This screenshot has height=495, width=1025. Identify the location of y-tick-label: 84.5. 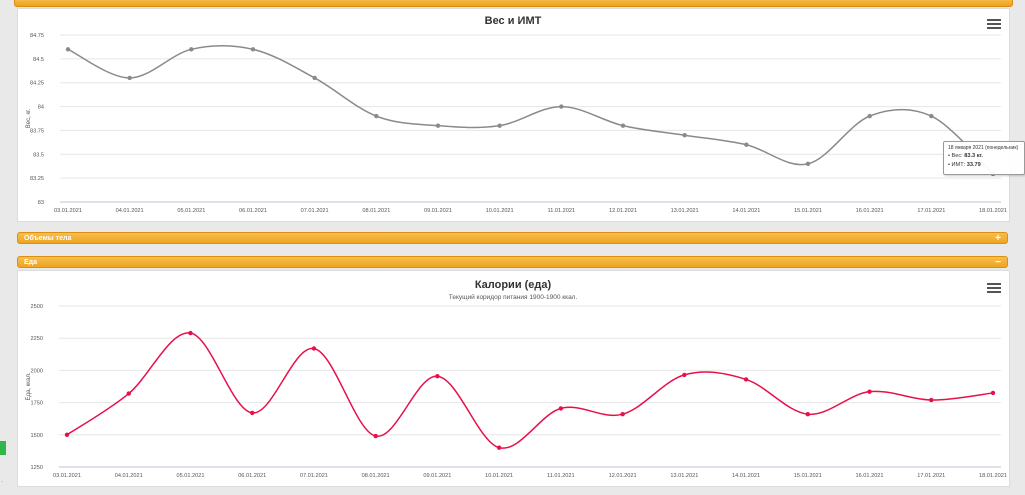
(38, 60).